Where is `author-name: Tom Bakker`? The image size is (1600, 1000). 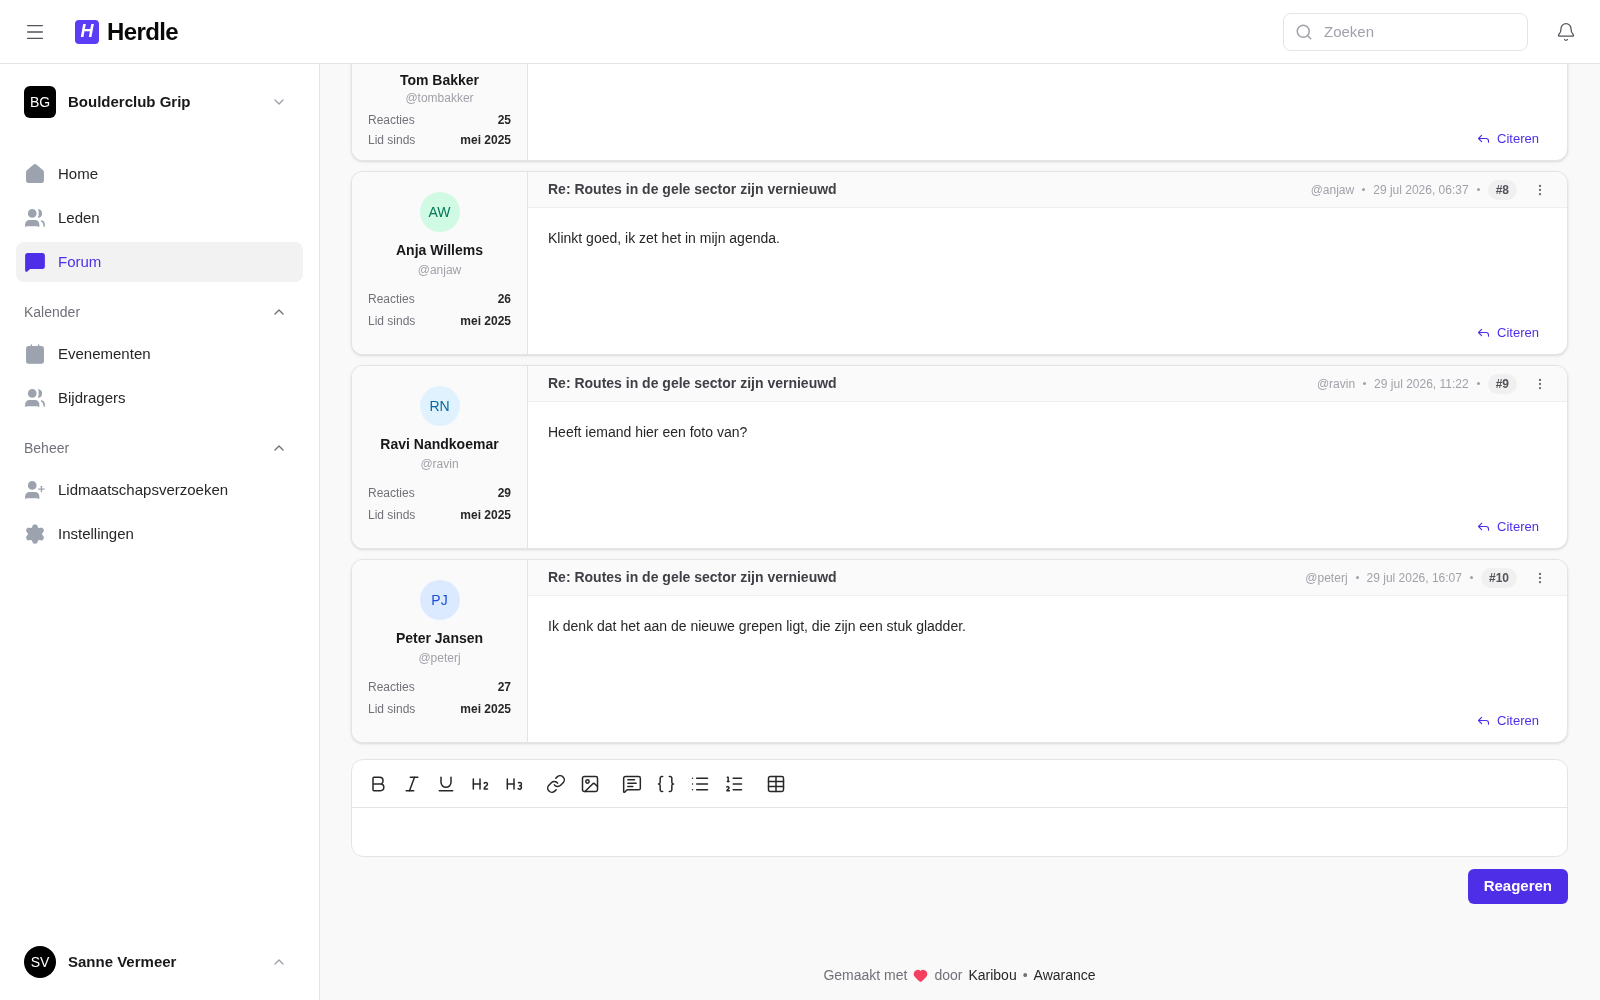
author-name: Tom Bakker is located at coordinates (439, 80).